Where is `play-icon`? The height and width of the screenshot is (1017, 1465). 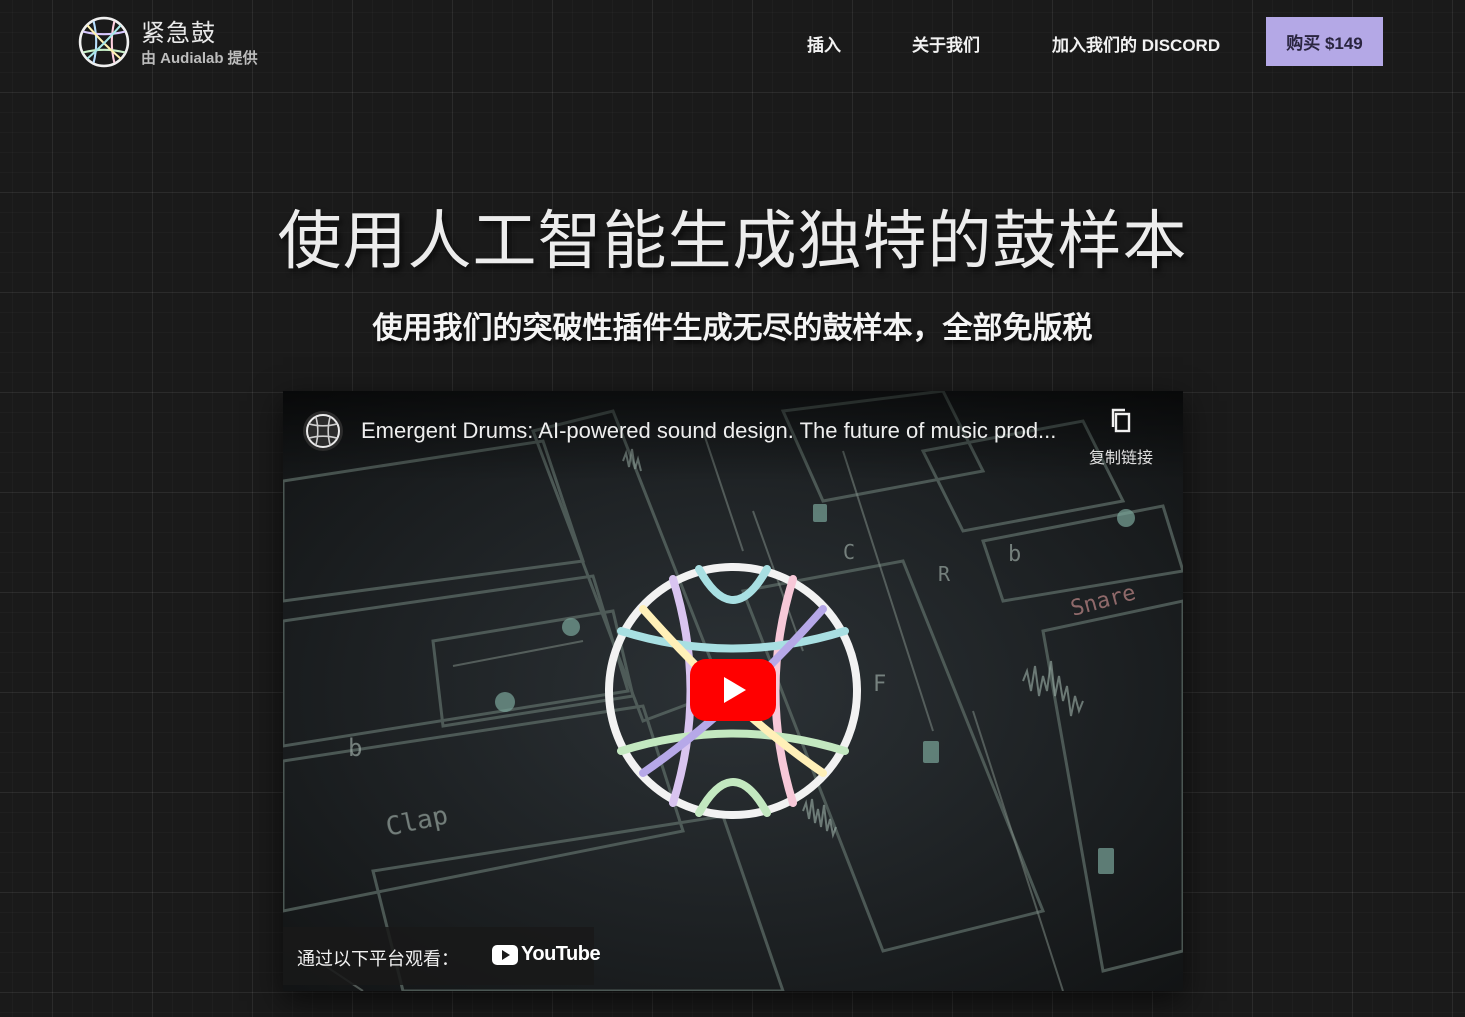
play-icon is located at coordinates (733, 690).